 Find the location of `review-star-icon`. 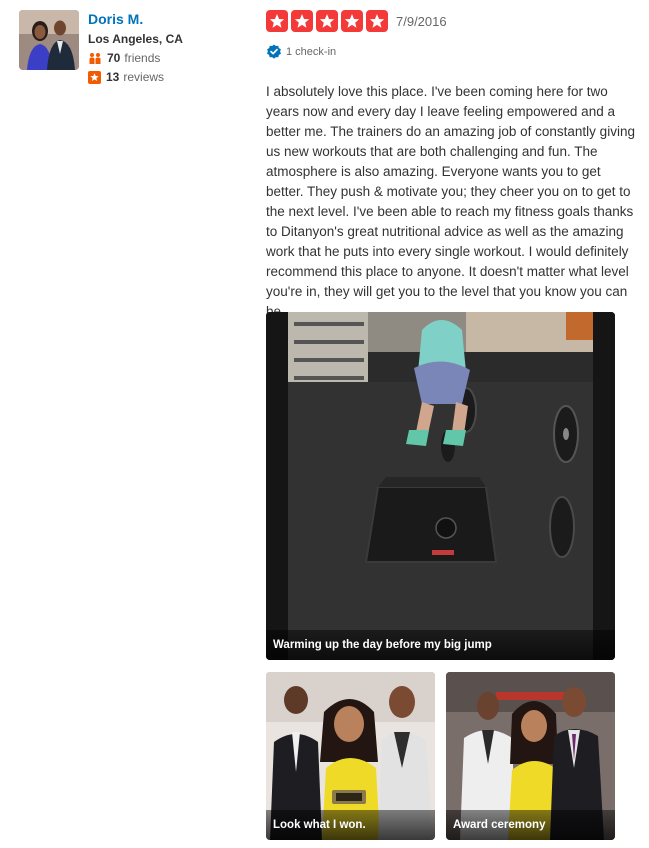

review-star-icon is located at coordinates (94, 77).